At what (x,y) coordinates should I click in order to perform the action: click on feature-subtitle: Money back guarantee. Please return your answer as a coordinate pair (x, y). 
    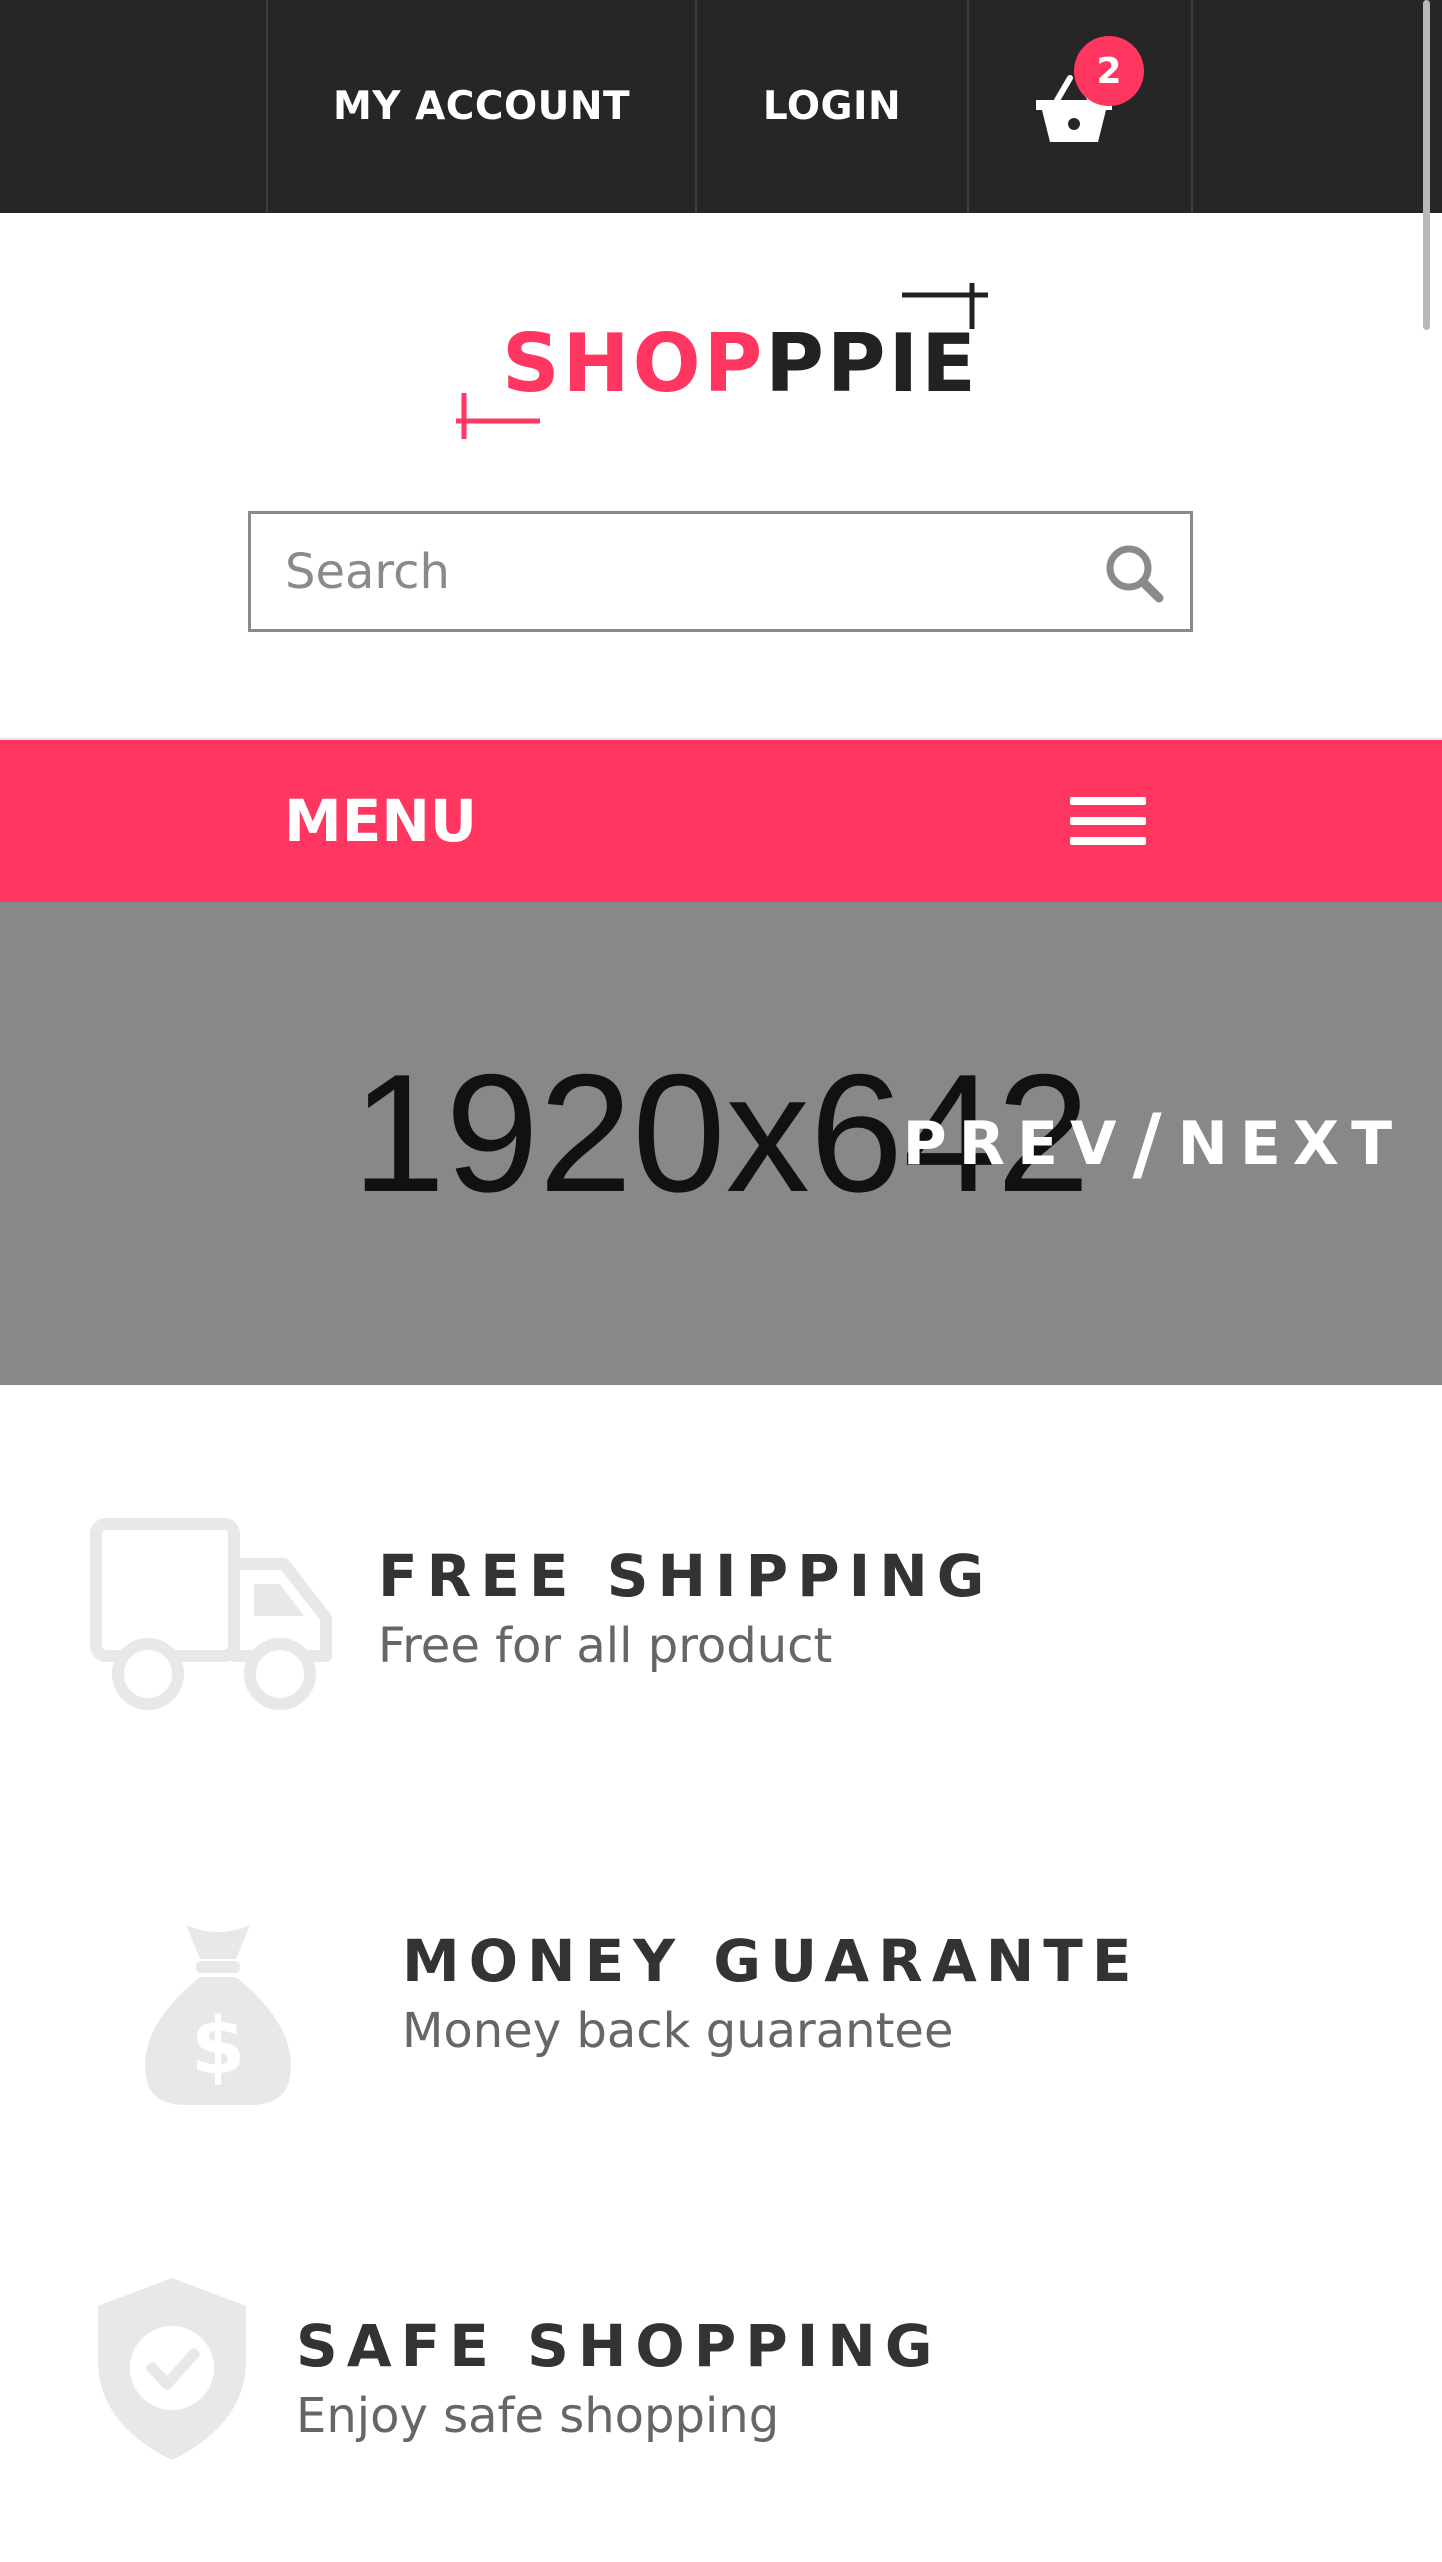
    Looking at the image, I should click on (678, 2031).